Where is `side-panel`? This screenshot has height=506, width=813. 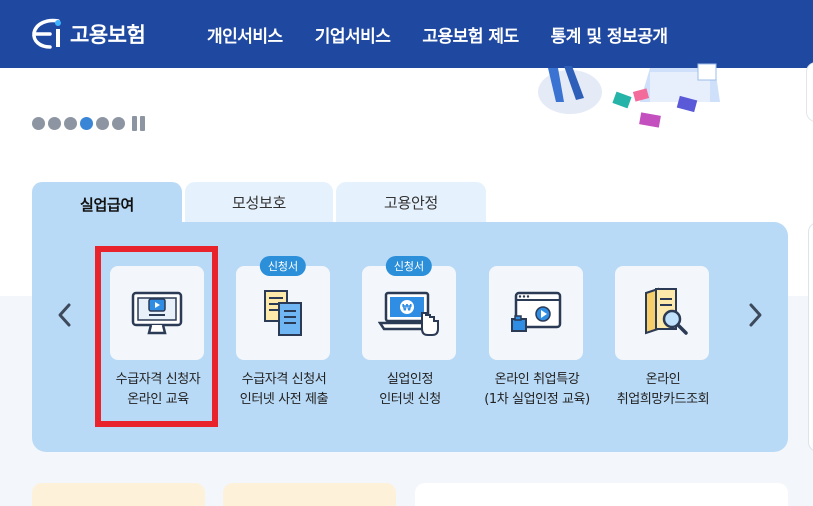
side-panel is located at coordinates (810, 337).